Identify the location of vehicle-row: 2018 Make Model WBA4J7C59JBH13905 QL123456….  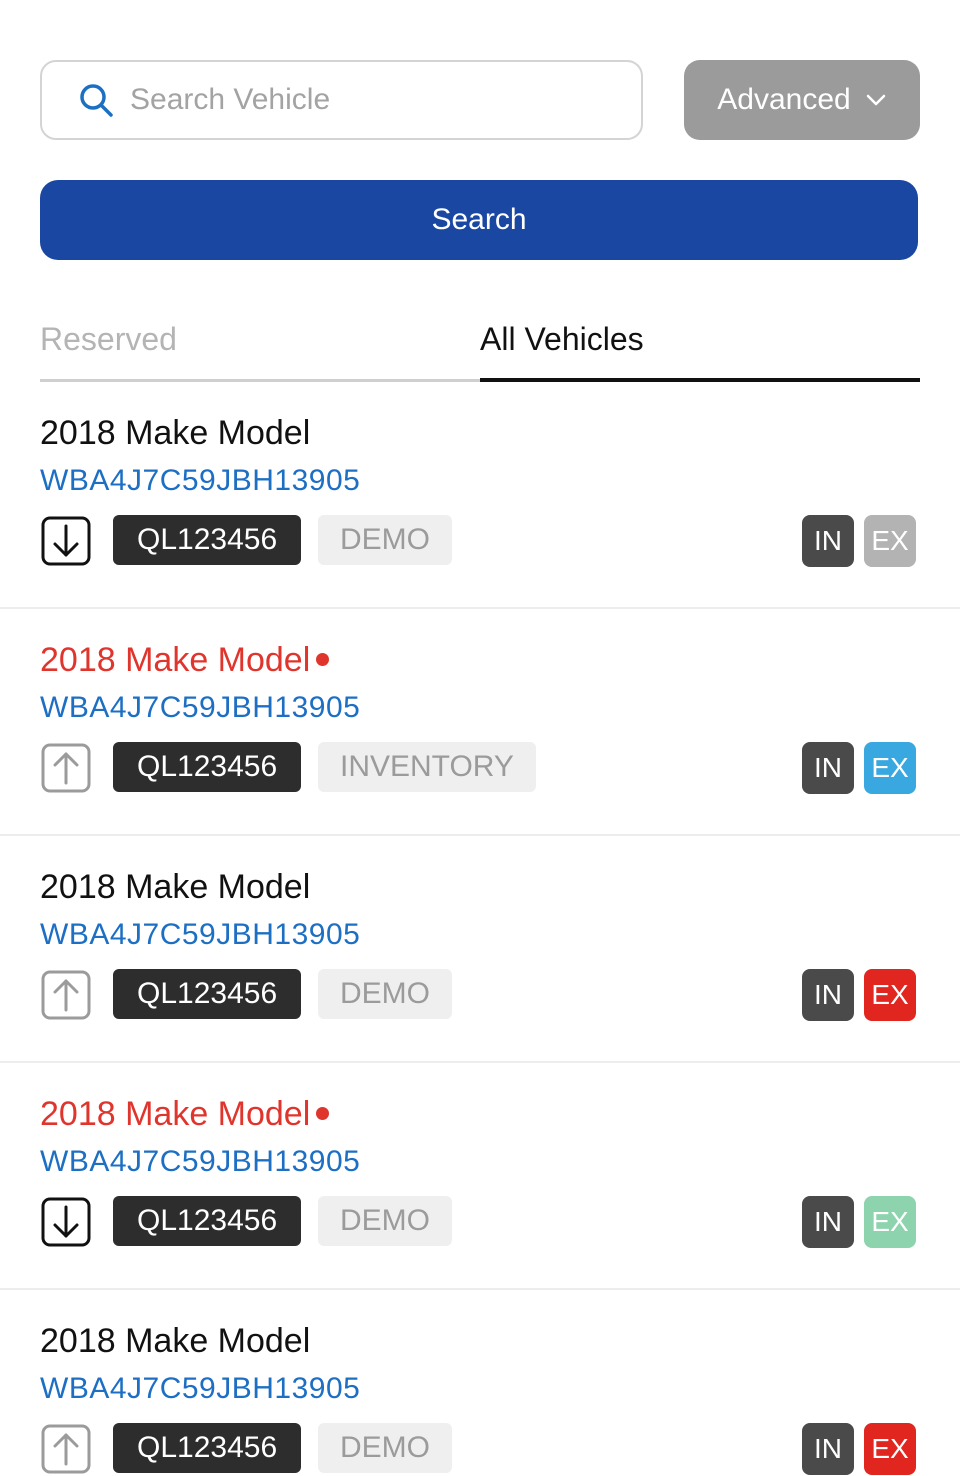
(480, 1383).